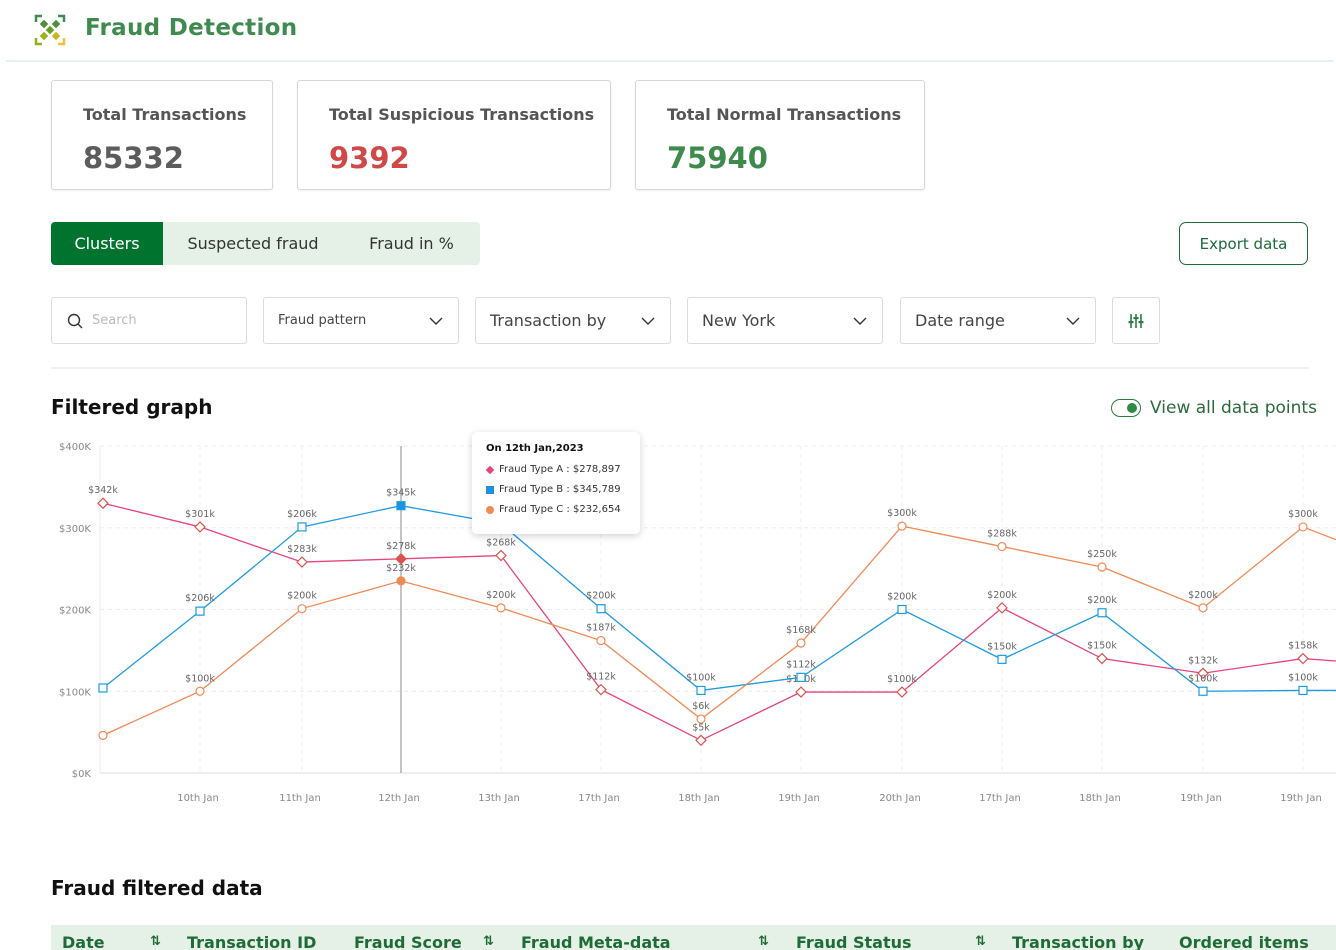 Image resolution: width=1336 pixels, height=950 pixels. Describe the element at coordinates (454, 135) in the screenshot. I see `stat-card-suspicious: Total Suspicious Transactions 9392` at that location.